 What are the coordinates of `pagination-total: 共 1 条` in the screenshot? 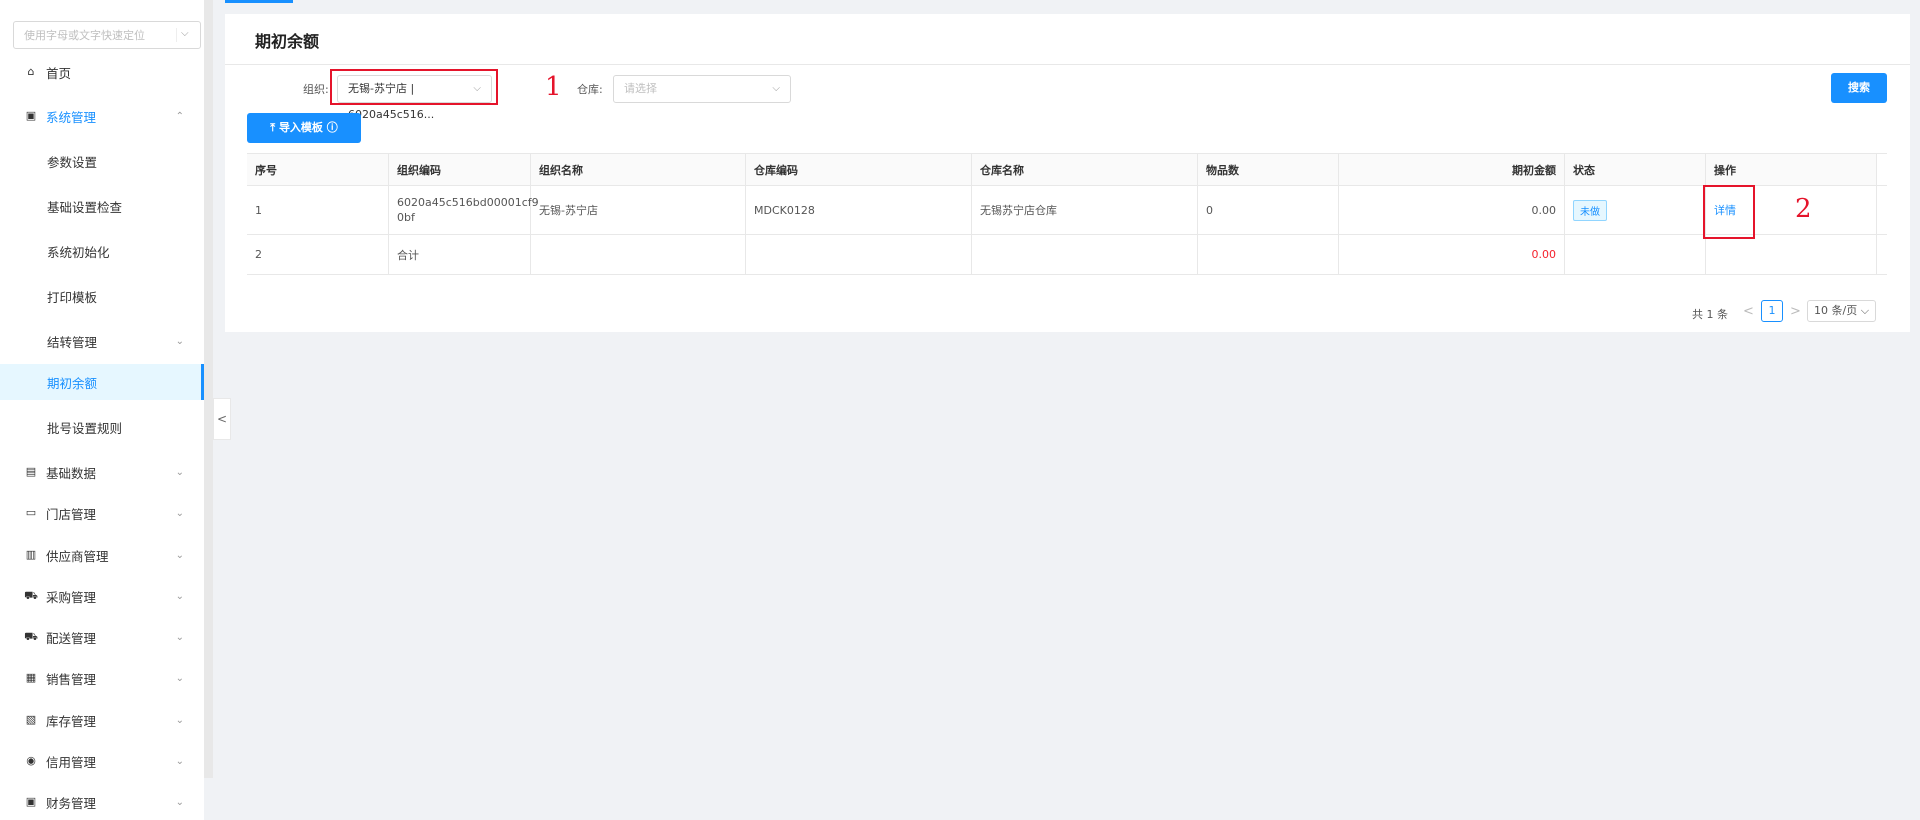 It's located at (1710, 314).